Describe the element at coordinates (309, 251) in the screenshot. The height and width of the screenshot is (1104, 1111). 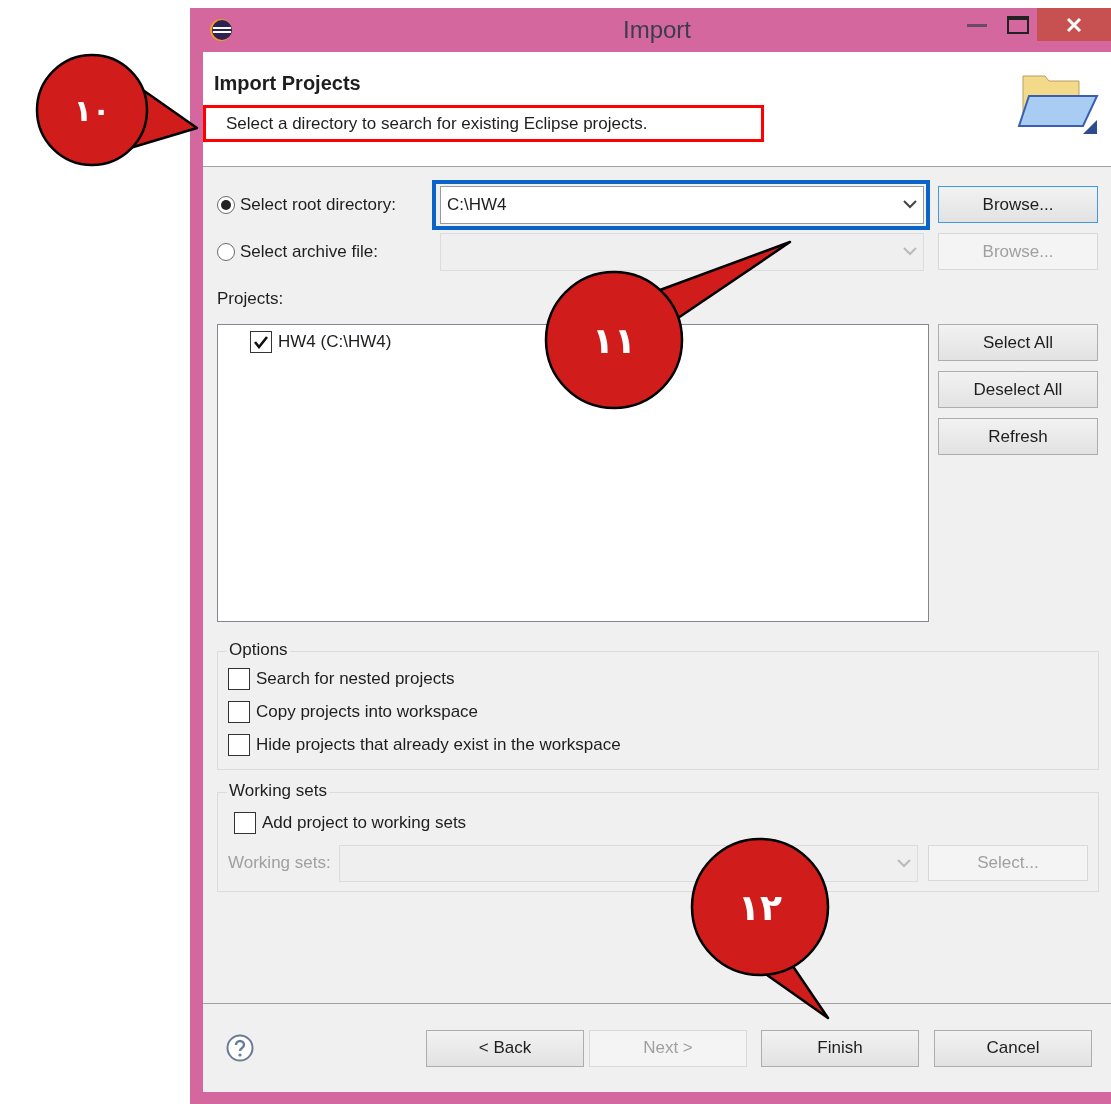
I see `radio-label: Select archive file:` at that location.